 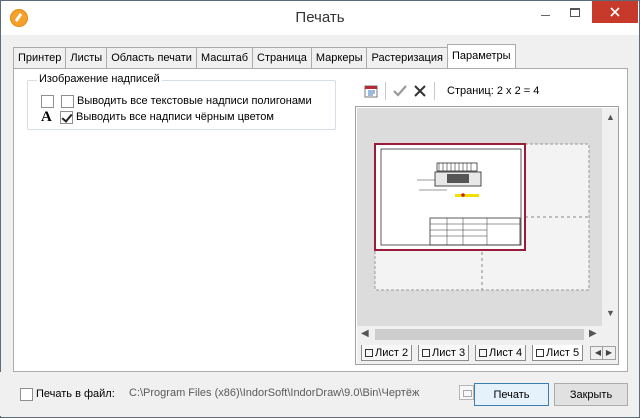 I want to click on tab-page: Страница, so click(x=282, y=57).